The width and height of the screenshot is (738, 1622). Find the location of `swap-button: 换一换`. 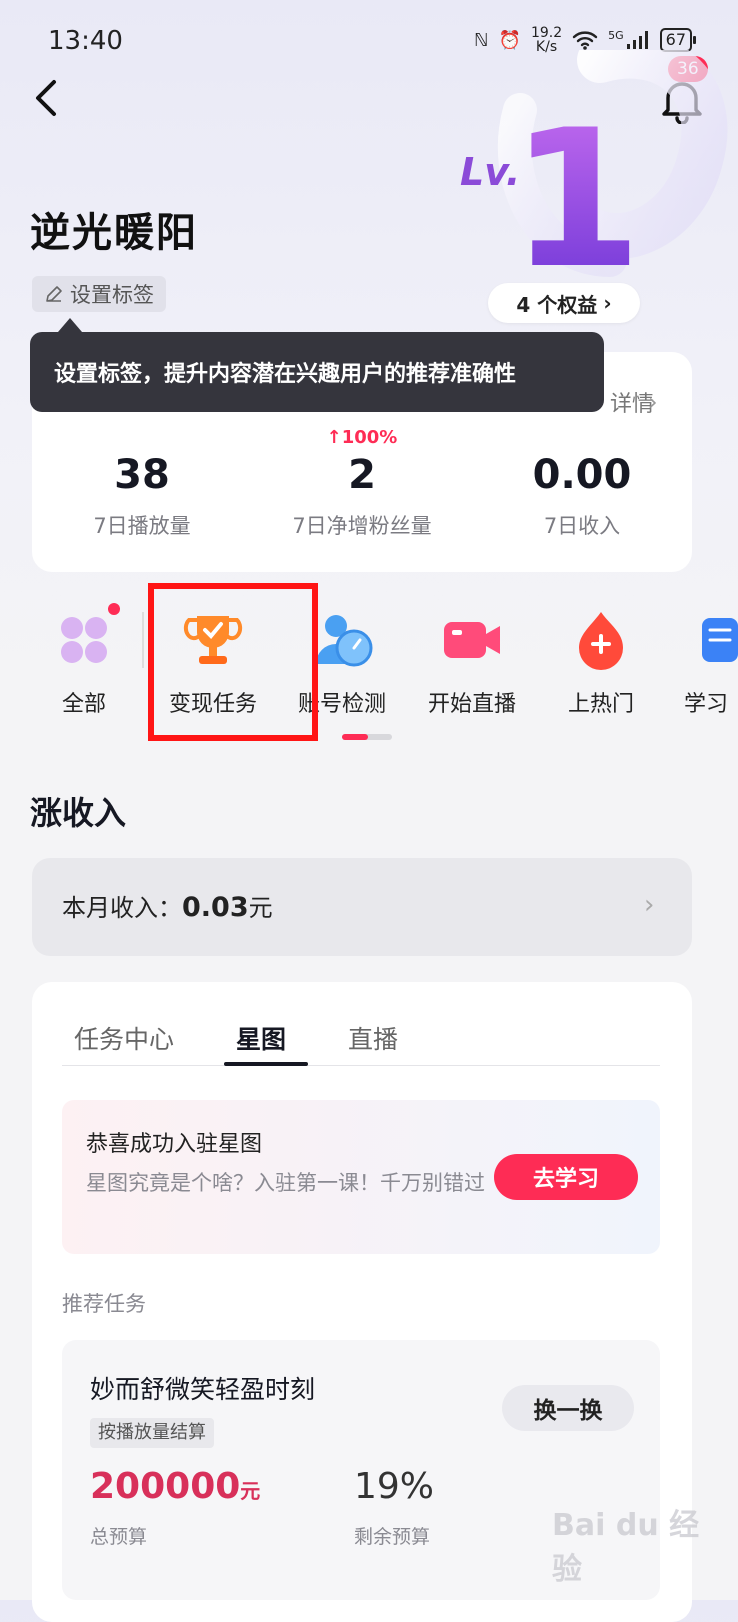

swap-button: 换一换 is located at coordinates (568, 1408).